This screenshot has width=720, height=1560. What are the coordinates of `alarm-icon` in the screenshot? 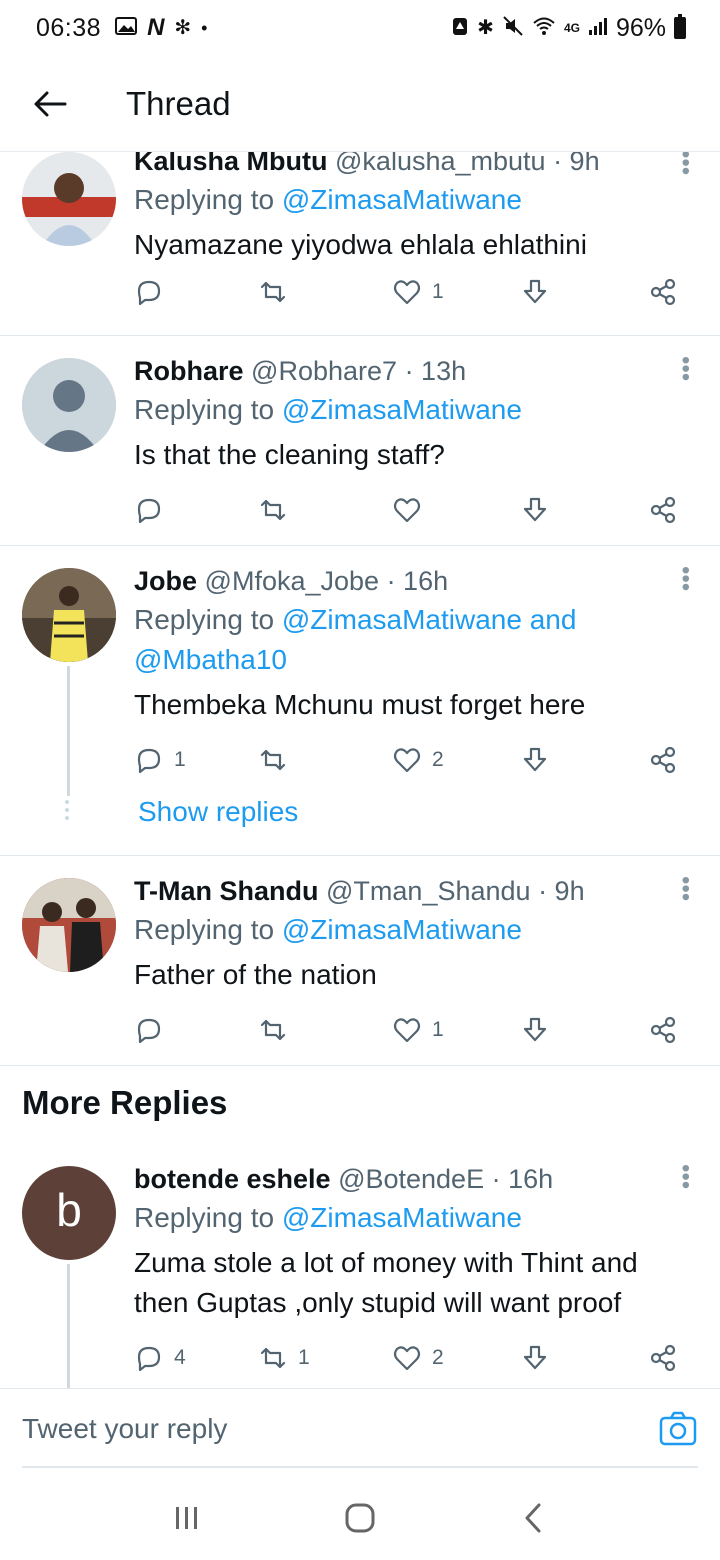 It's located at (460, 28).